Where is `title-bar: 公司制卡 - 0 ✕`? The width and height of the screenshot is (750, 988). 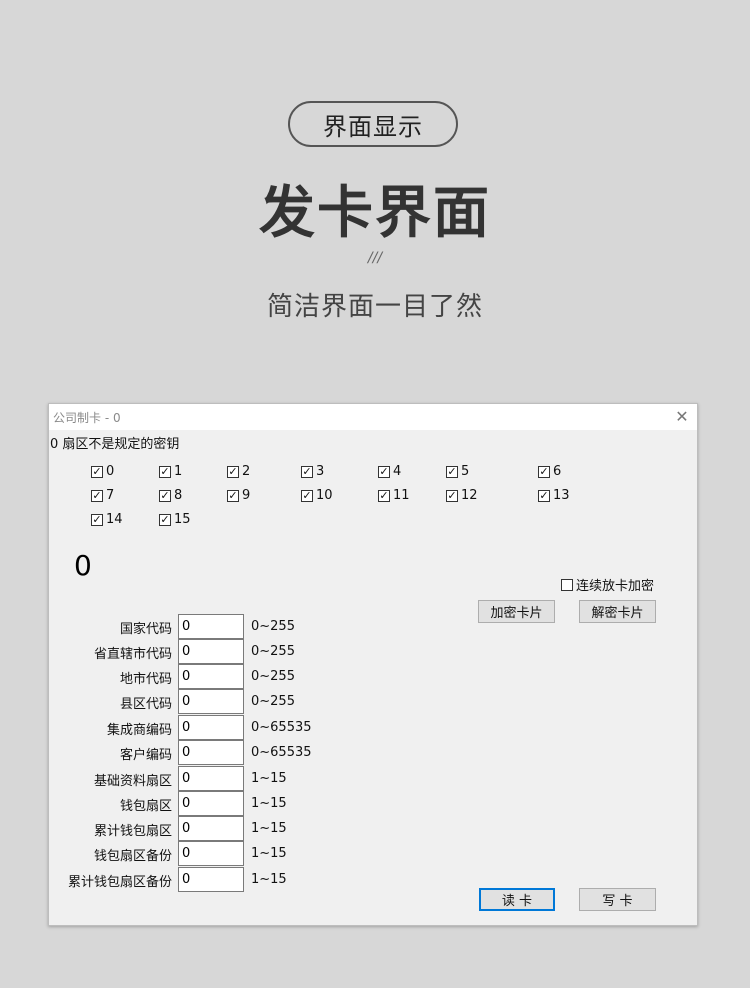
title-bar: 公司制卡 - 0 ✕ is located at coordinates (373, 417).